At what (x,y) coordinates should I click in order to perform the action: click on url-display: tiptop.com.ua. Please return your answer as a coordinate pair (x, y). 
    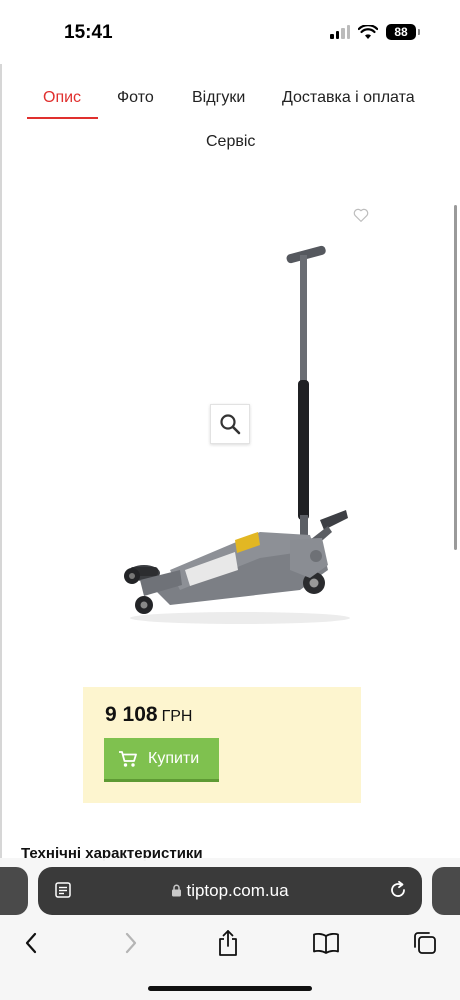
    Looking at the image, I should click on (230, 891).